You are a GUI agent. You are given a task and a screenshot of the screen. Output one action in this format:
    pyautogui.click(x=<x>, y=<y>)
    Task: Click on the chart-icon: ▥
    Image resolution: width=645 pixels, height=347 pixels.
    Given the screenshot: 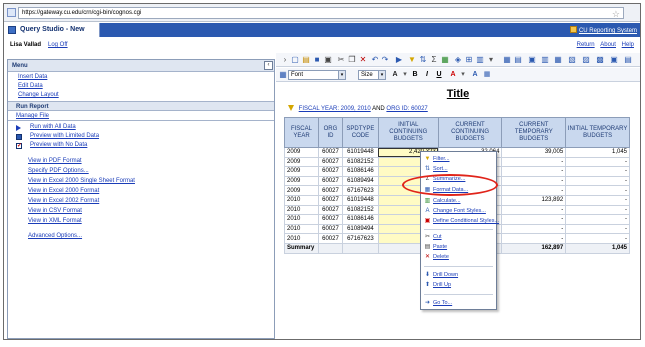 What is the action you would take?
    pyautogui.click(x=480, y=60)
    